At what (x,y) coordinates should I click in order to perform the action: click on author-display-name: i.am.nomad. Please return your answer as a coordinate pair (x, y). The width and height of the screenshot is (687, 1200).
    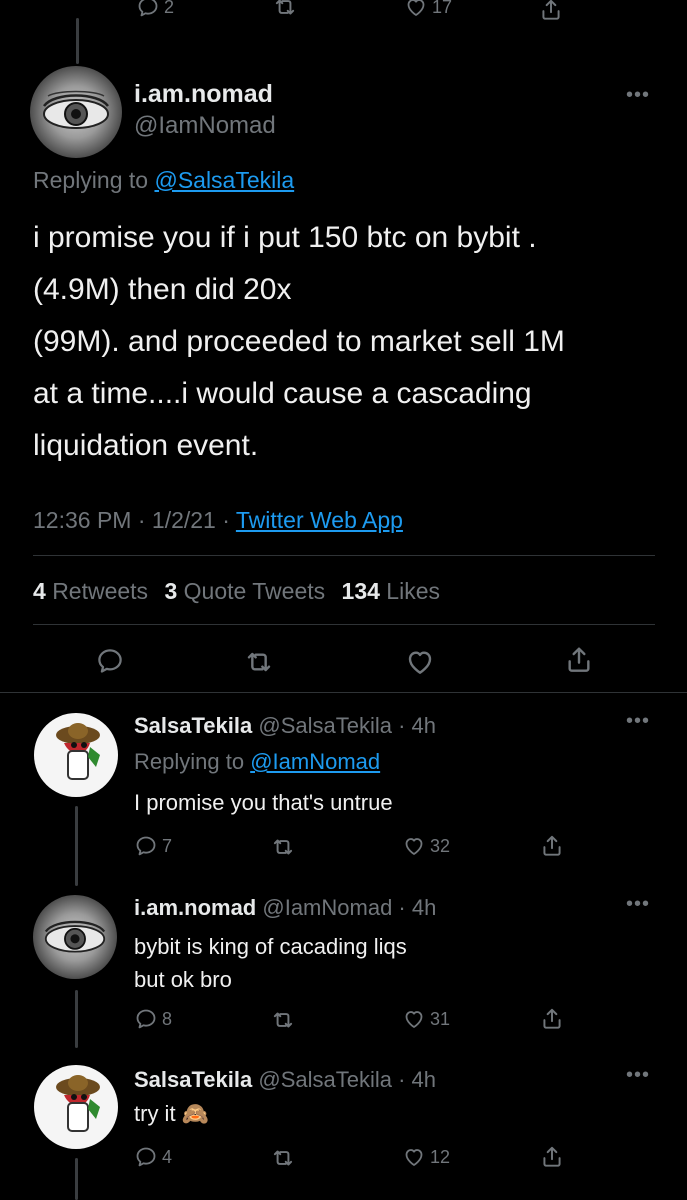
    Looking at the image, I should click on (203, 94).